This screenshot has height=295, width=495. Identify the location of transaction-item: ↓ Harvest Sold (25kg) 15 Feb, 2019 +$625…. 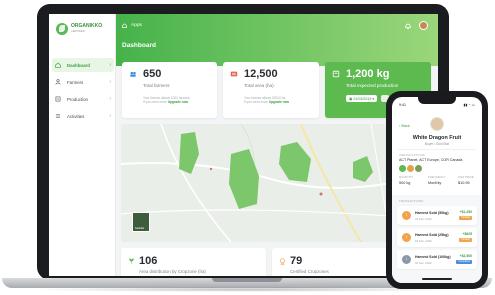
(437, 237).